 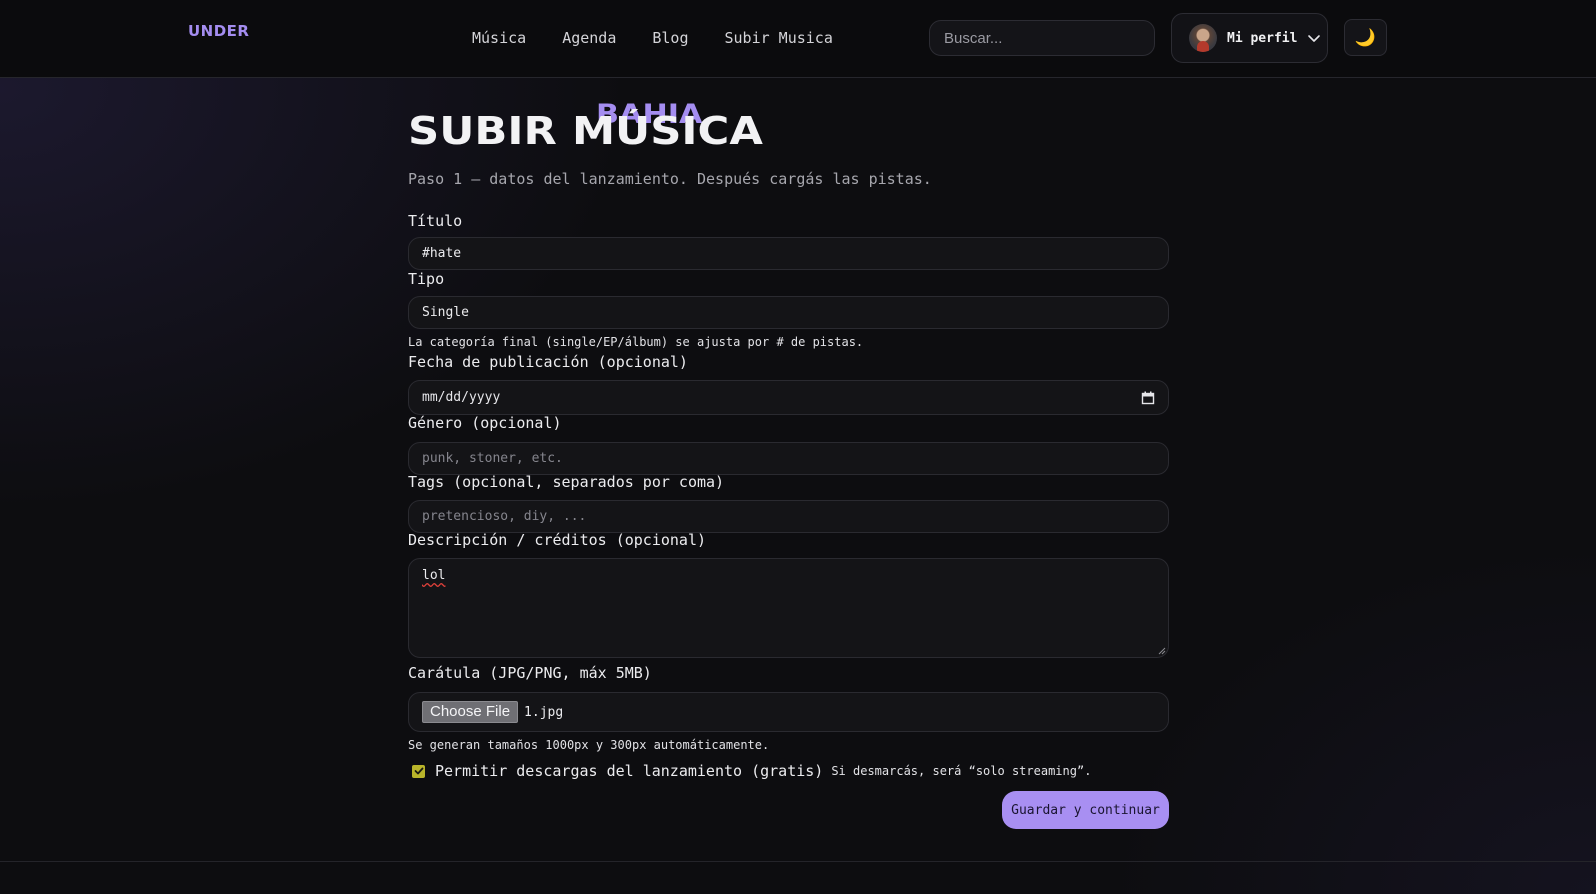 I want to click on avatar, so click(x=1203, y=38).